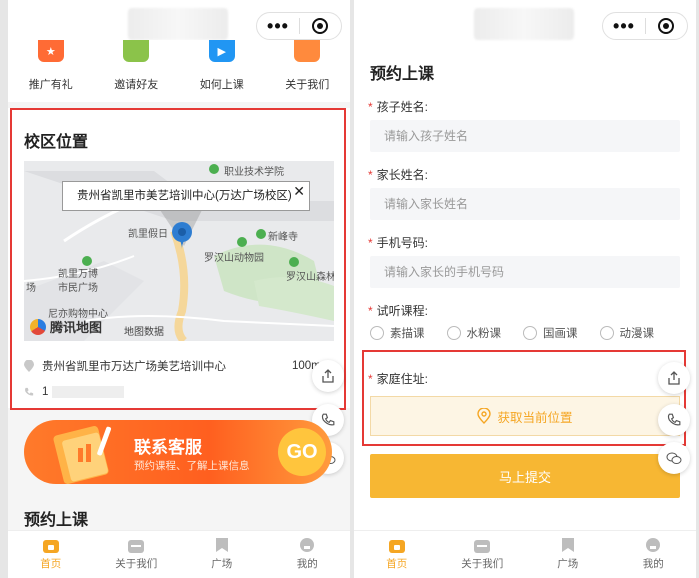  I want to click on contact-service-banner: 联系客服 预约课程、了解上课信息 GO, so click(178, 452).